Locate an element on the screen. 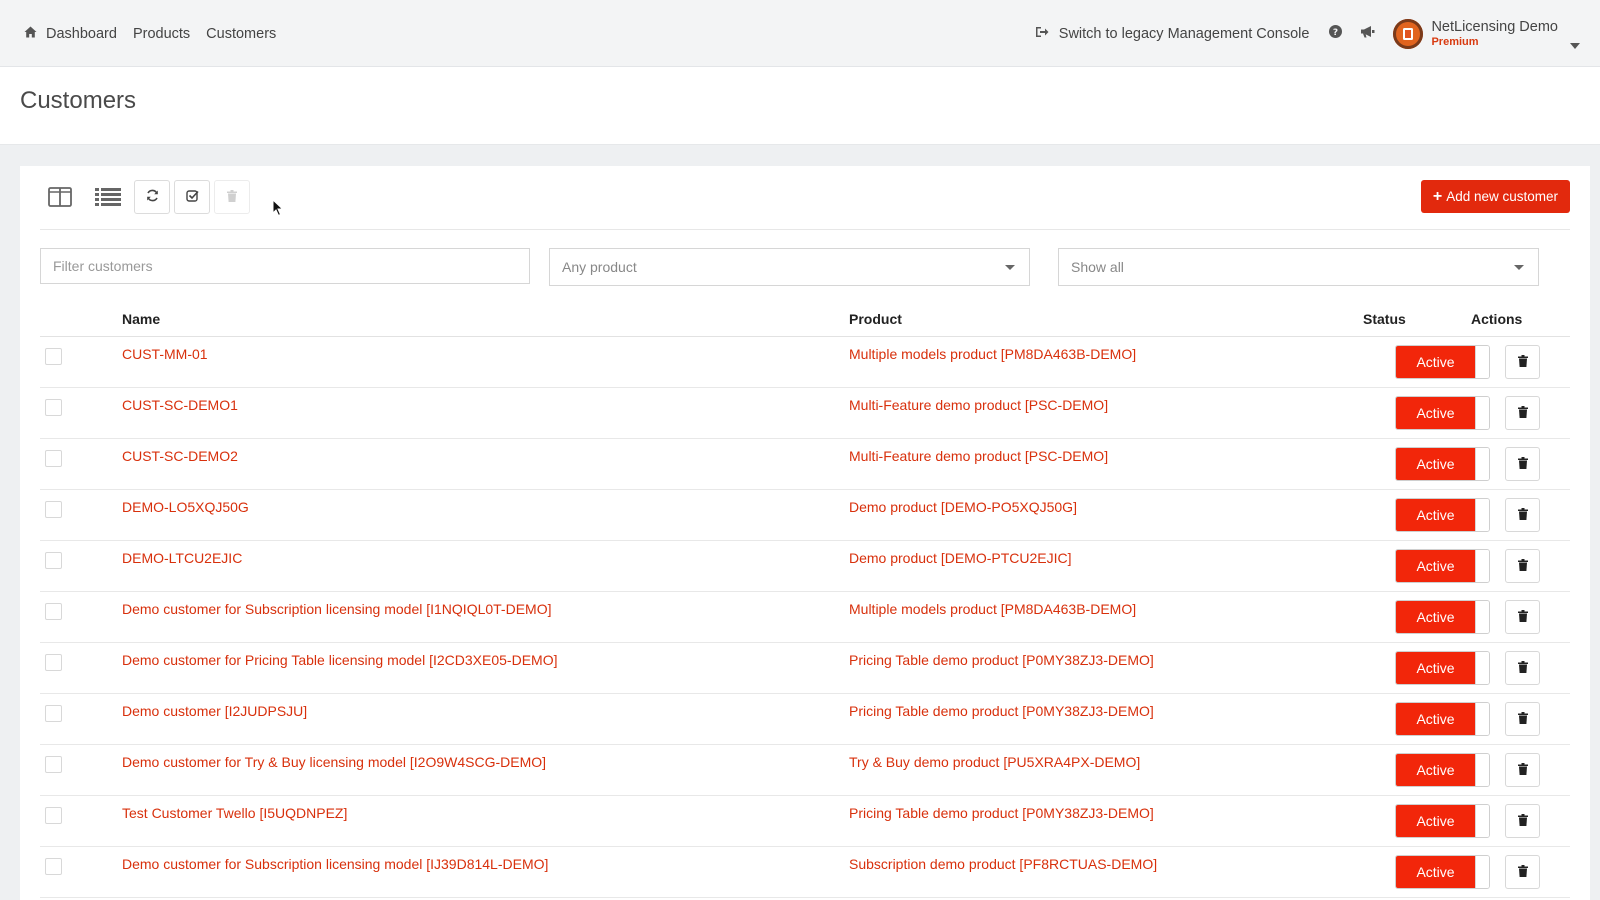 Image resolution: width=1600 pixels, height=900 pixels. delete-selected-button is located at coordinates (232, 197).